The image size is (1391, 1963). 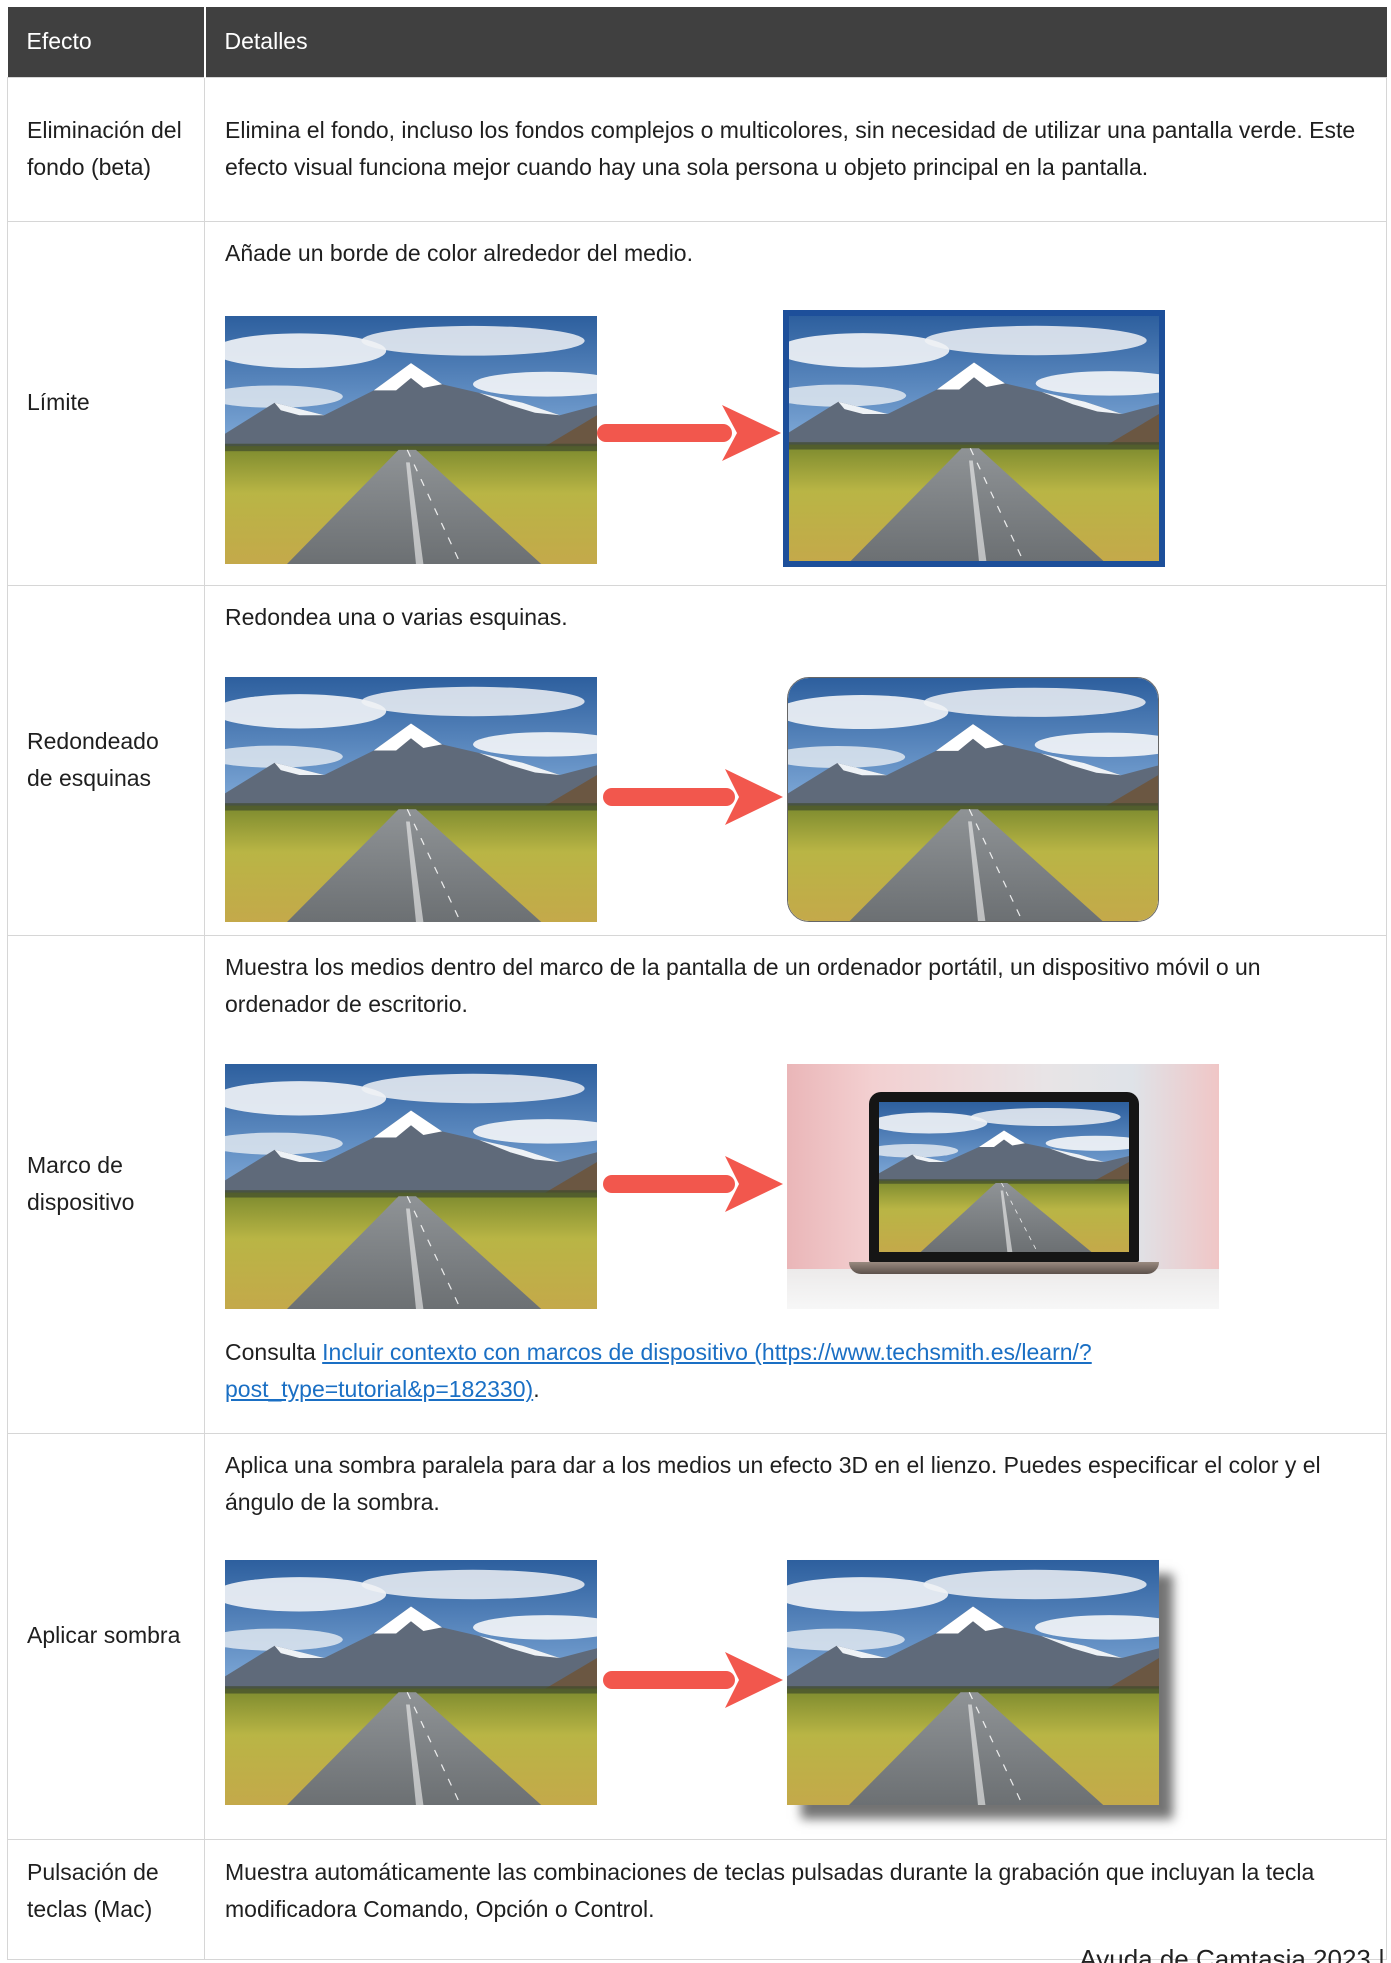 What do you see at coordinates (1235, 1953) in the screenshot?
I see `page-footer: Ayuda de Camtasia 2023 | 13` at bounding box center [1235, 1953].